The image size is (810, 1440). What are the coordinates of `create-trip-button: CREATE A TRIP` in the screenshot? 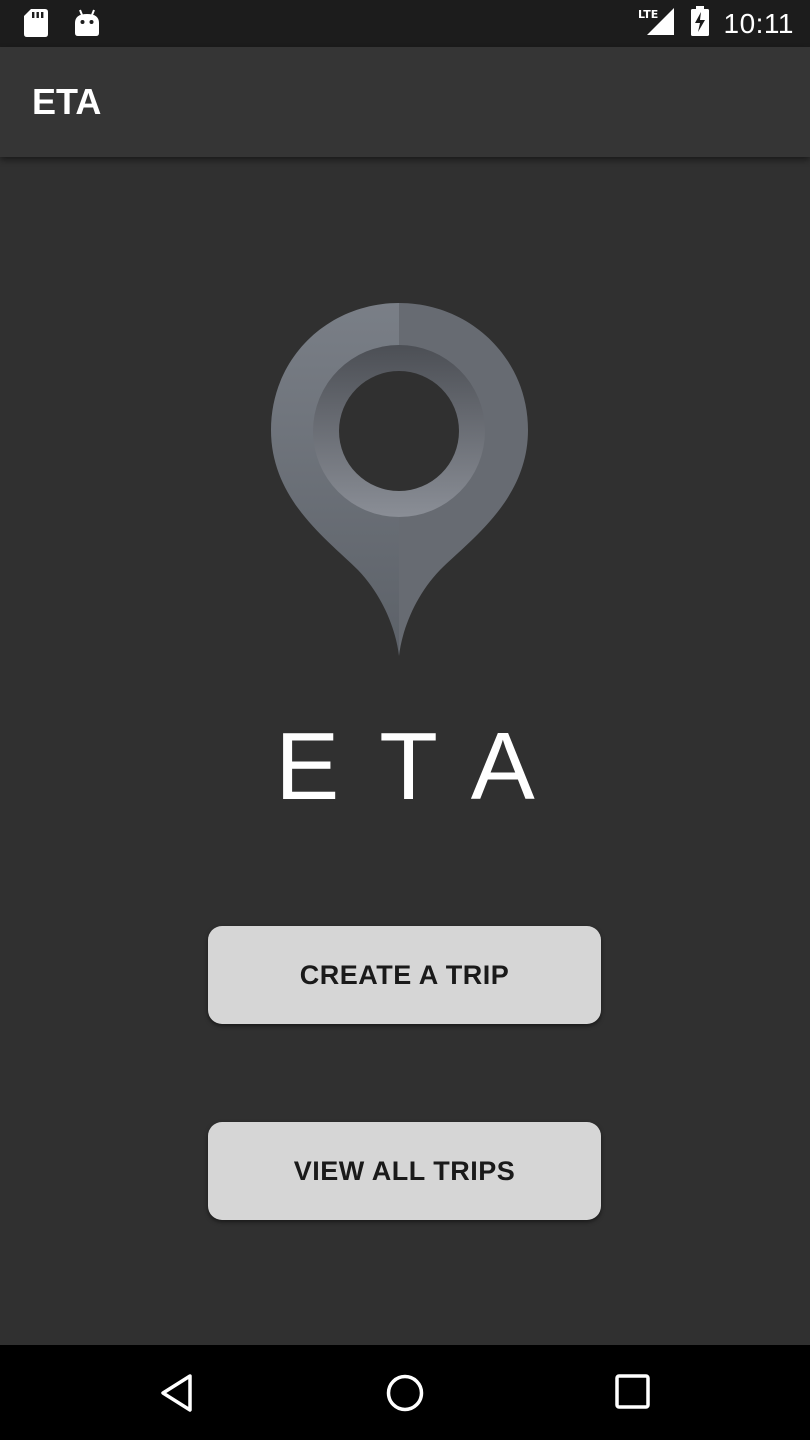 It's located at (404, 975).